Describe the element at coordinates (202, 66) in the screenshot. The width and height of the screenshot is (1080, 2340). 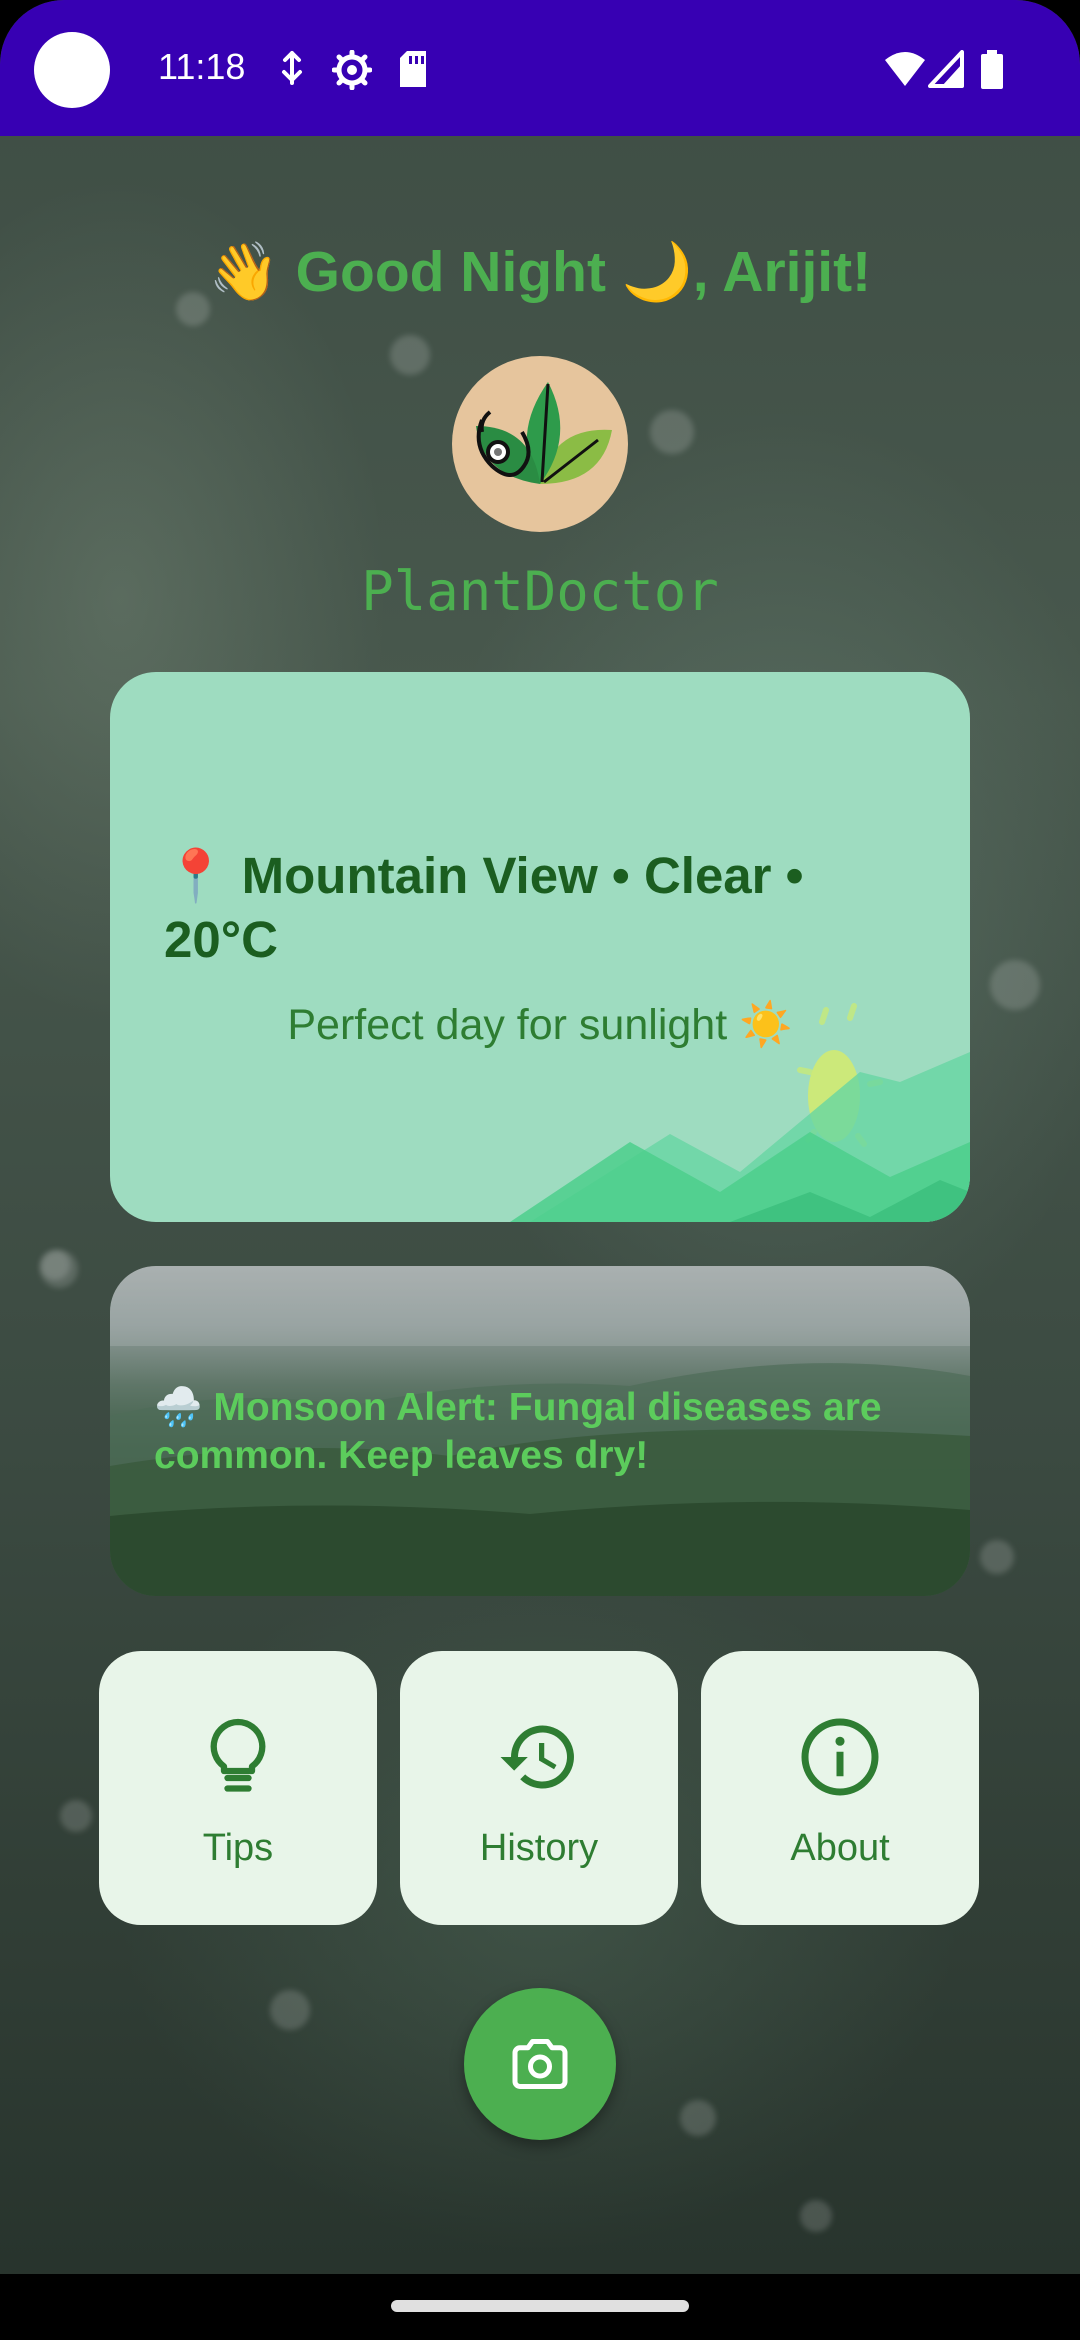
I see `status-time: 11:18` at that location.